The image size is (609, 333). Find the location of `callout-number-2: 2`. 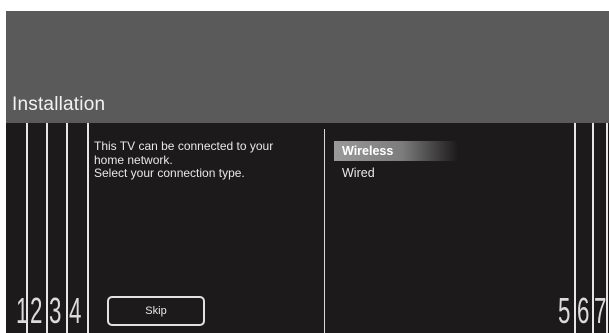

callout-number-2: 2 is located at coordinates (36, 310).